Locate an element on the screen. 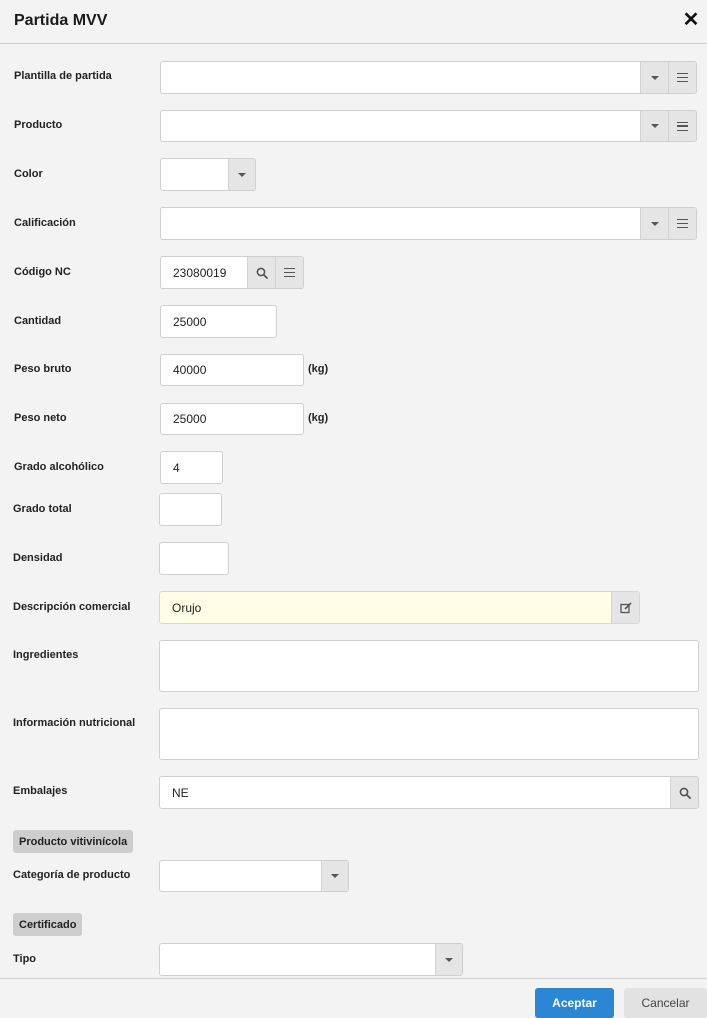 The image size is (707, 1018). producto-value is located at coordinates (434, 126).